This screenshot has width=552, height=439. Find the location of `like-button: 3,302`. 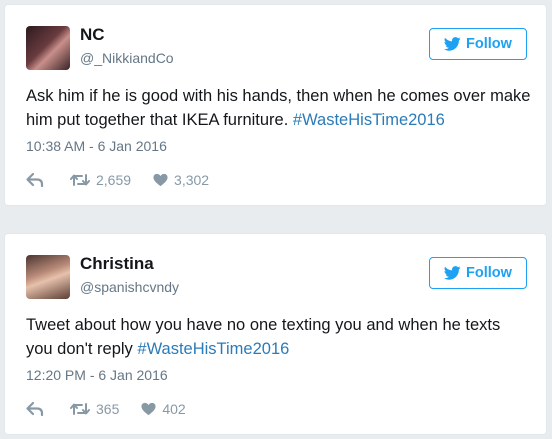

like-button: 3,302 is located at coordinates (181, 180).